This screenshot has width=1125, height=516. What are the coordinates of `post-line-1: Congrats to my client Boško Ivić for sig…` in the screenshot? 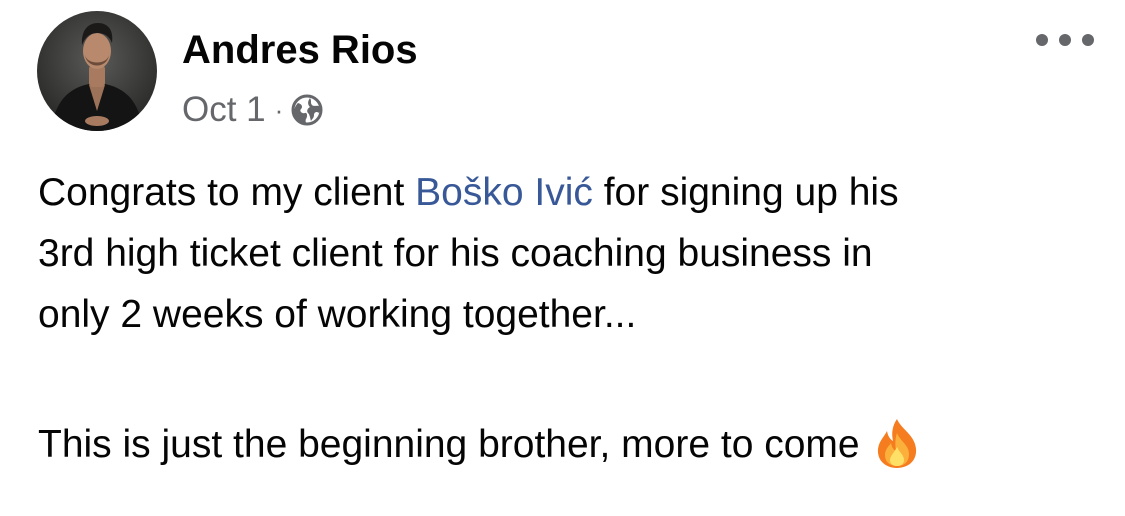 It's located at (468, 192).